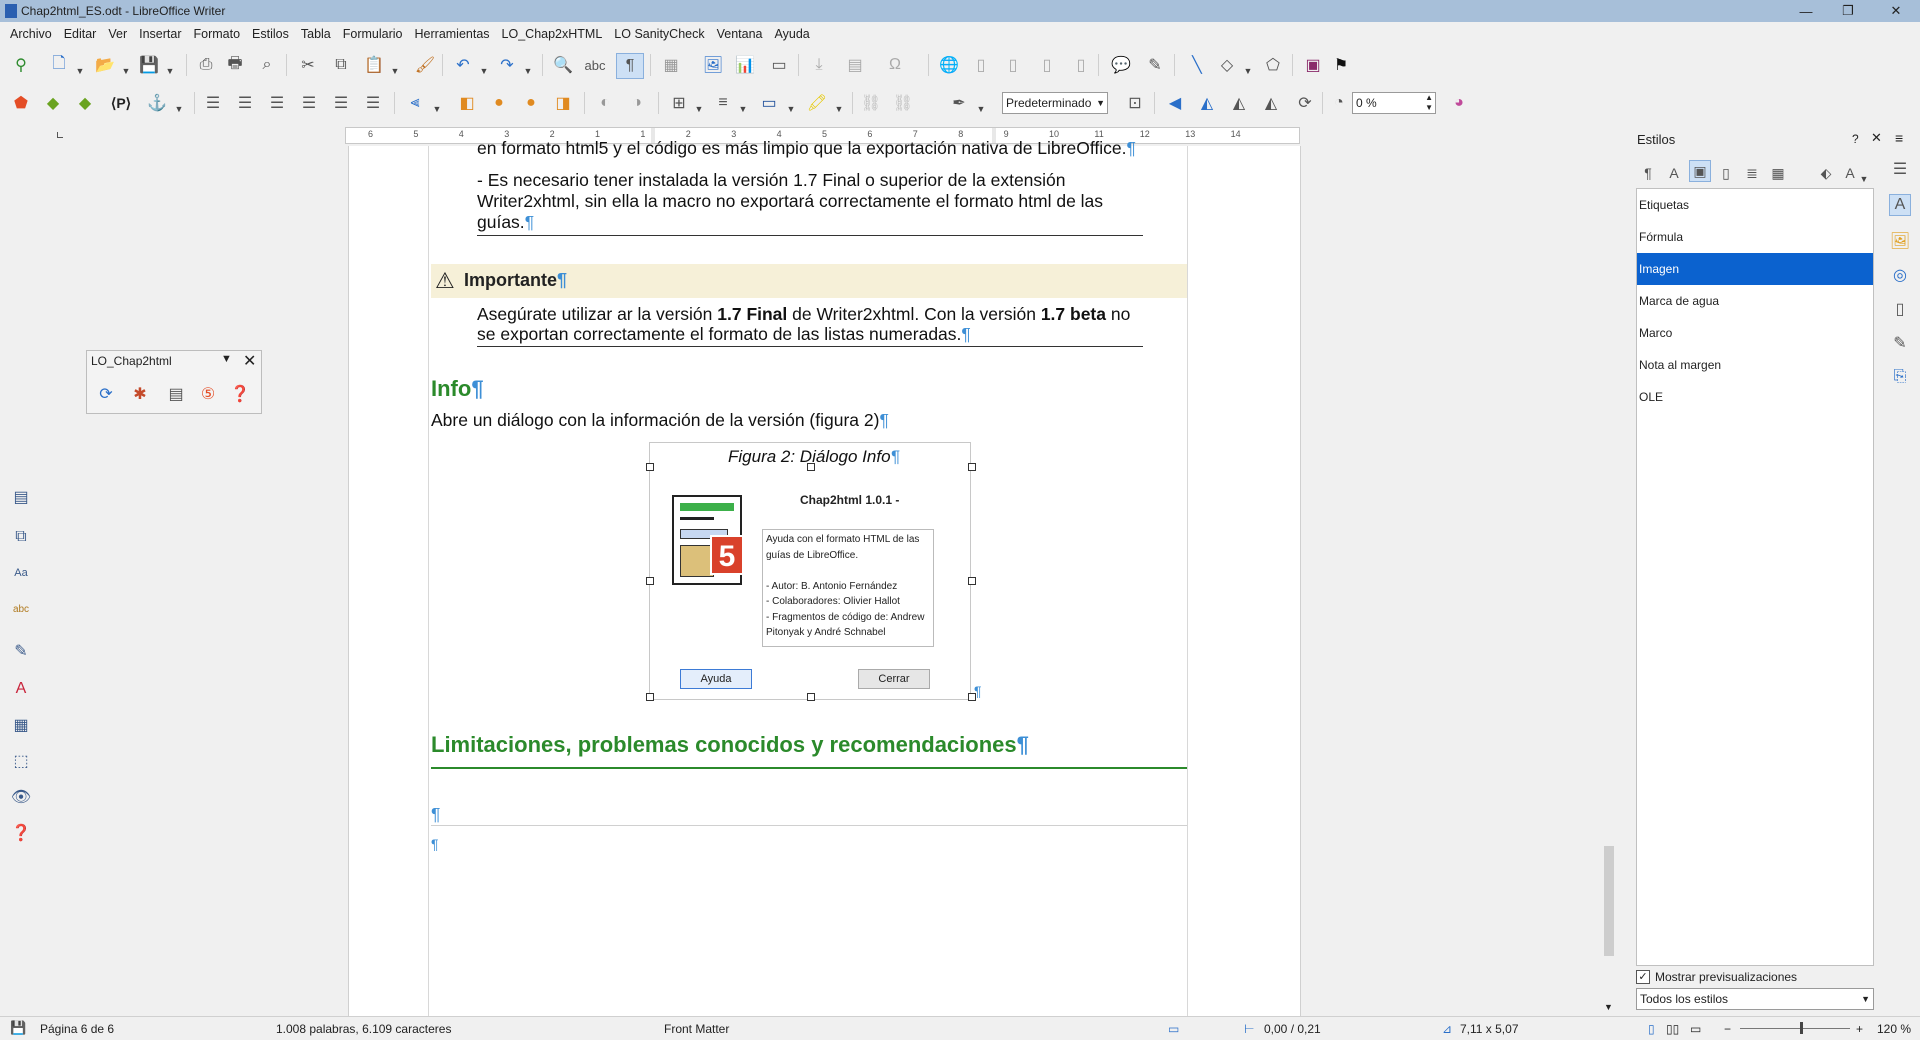 This screenshot has width=1920, height=1040. Describe the element at coordinates (80, 34) in the screenshot. I see `menu-editar: Editar` at that location.